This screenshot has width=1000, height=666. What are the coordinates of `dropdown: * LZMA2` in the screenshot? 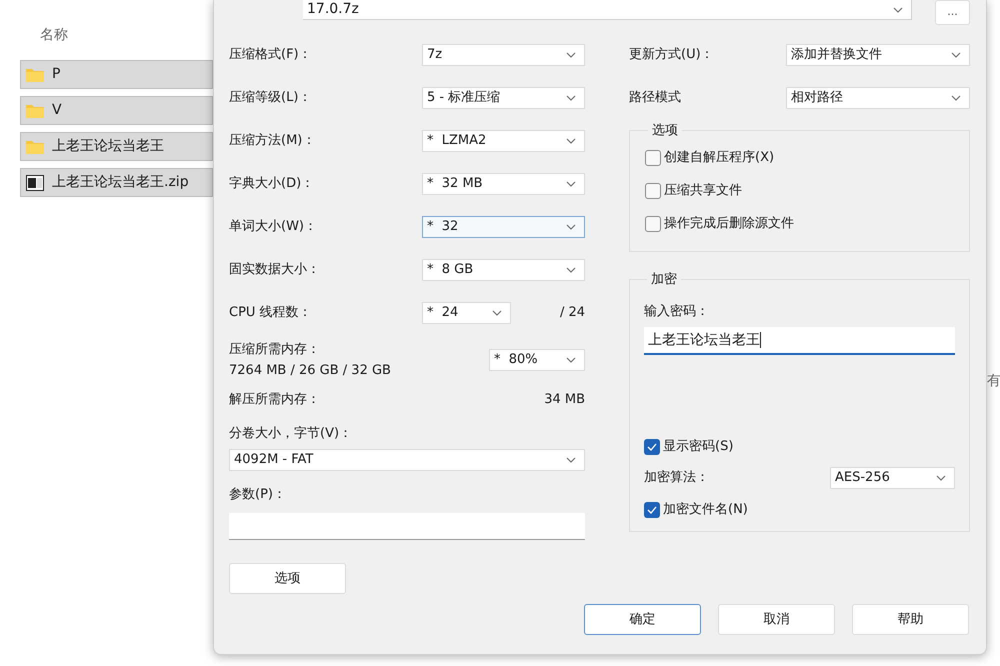 It's located at (503, 141).